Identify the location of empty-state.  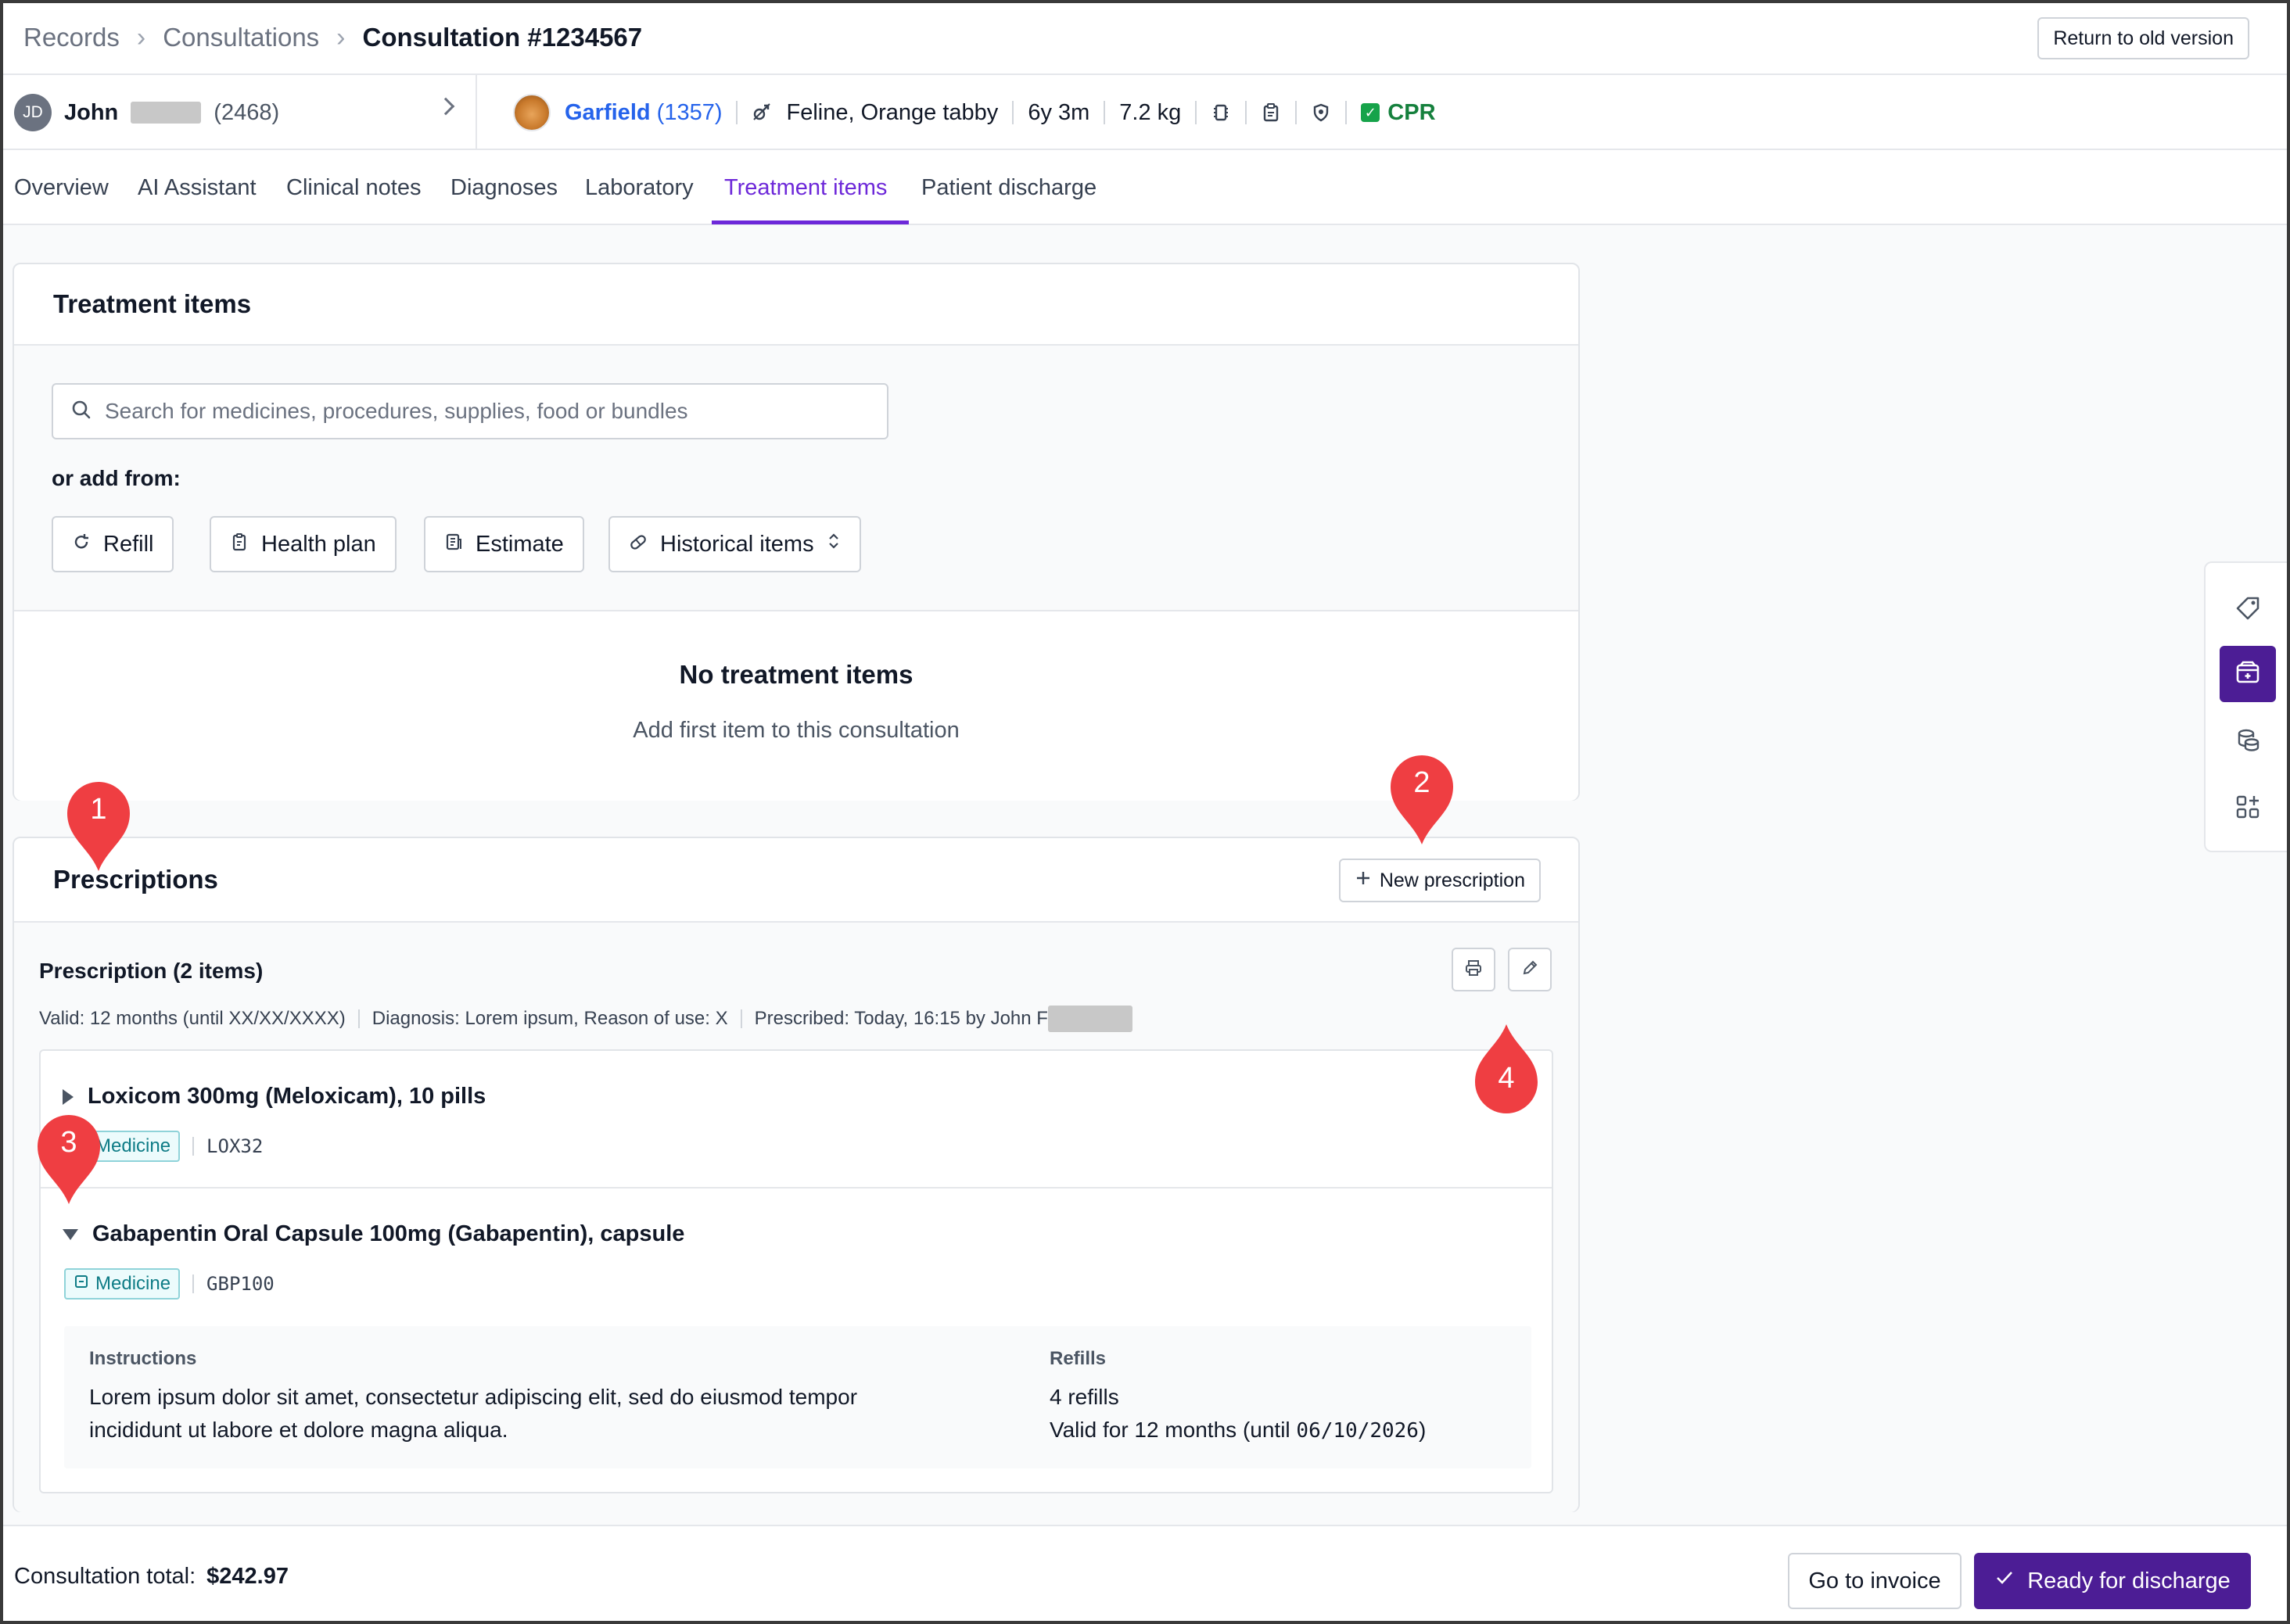
(796, 705).